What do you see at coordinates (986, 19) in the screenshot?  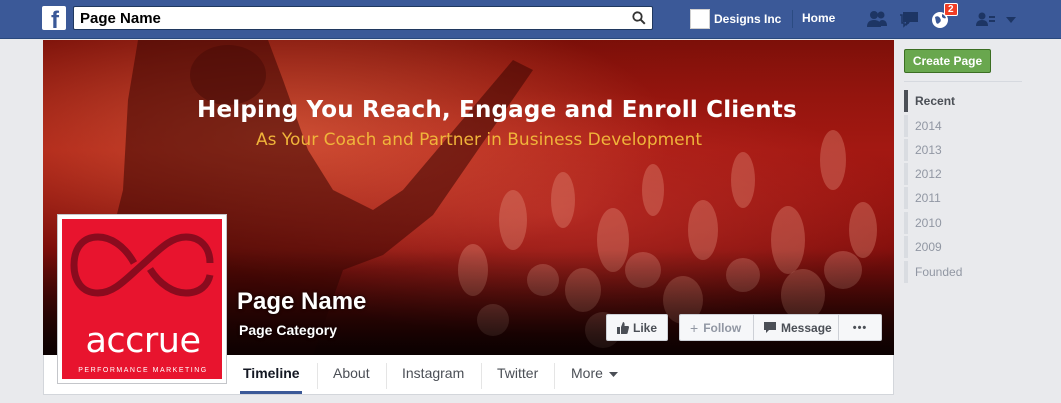 I see `privacy-shortcuts-icon` at bounding box center [986, 19].